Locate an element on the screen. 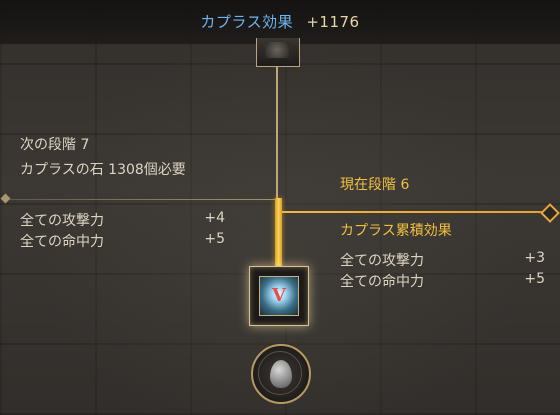 Image resolution: width=560 pixels, height=415 pixels. next-stage-divider is located at coordinates (141, 199).